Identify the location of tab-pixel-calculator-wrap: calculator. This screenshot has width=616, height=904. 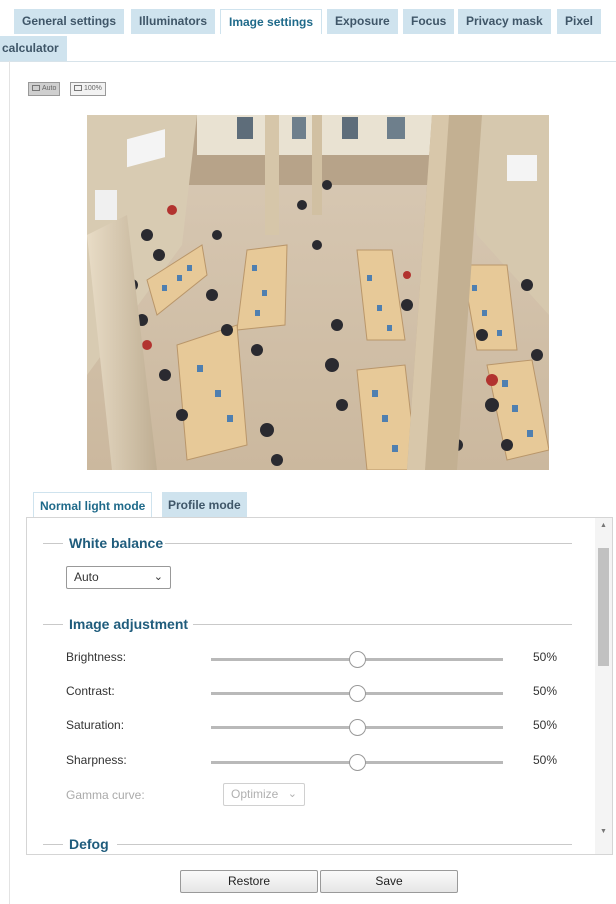
(33, 48).